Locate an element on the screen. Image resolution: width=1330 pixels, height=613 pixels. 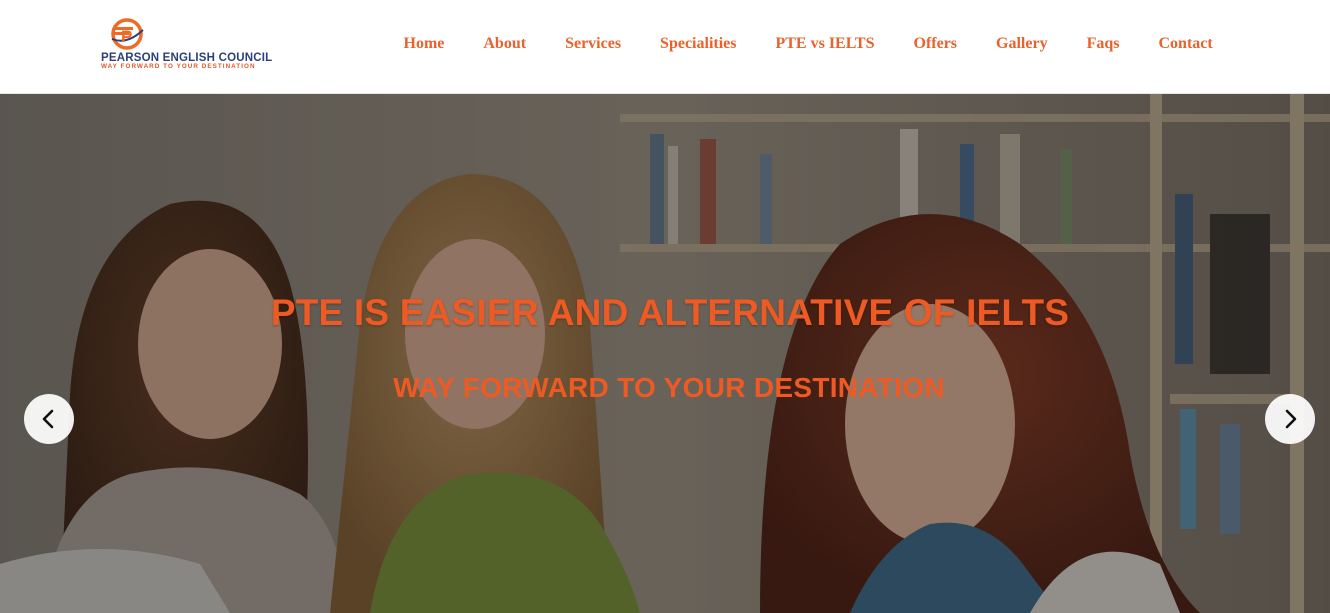
nav-link-services: Services is located at coordinates (593, 44).